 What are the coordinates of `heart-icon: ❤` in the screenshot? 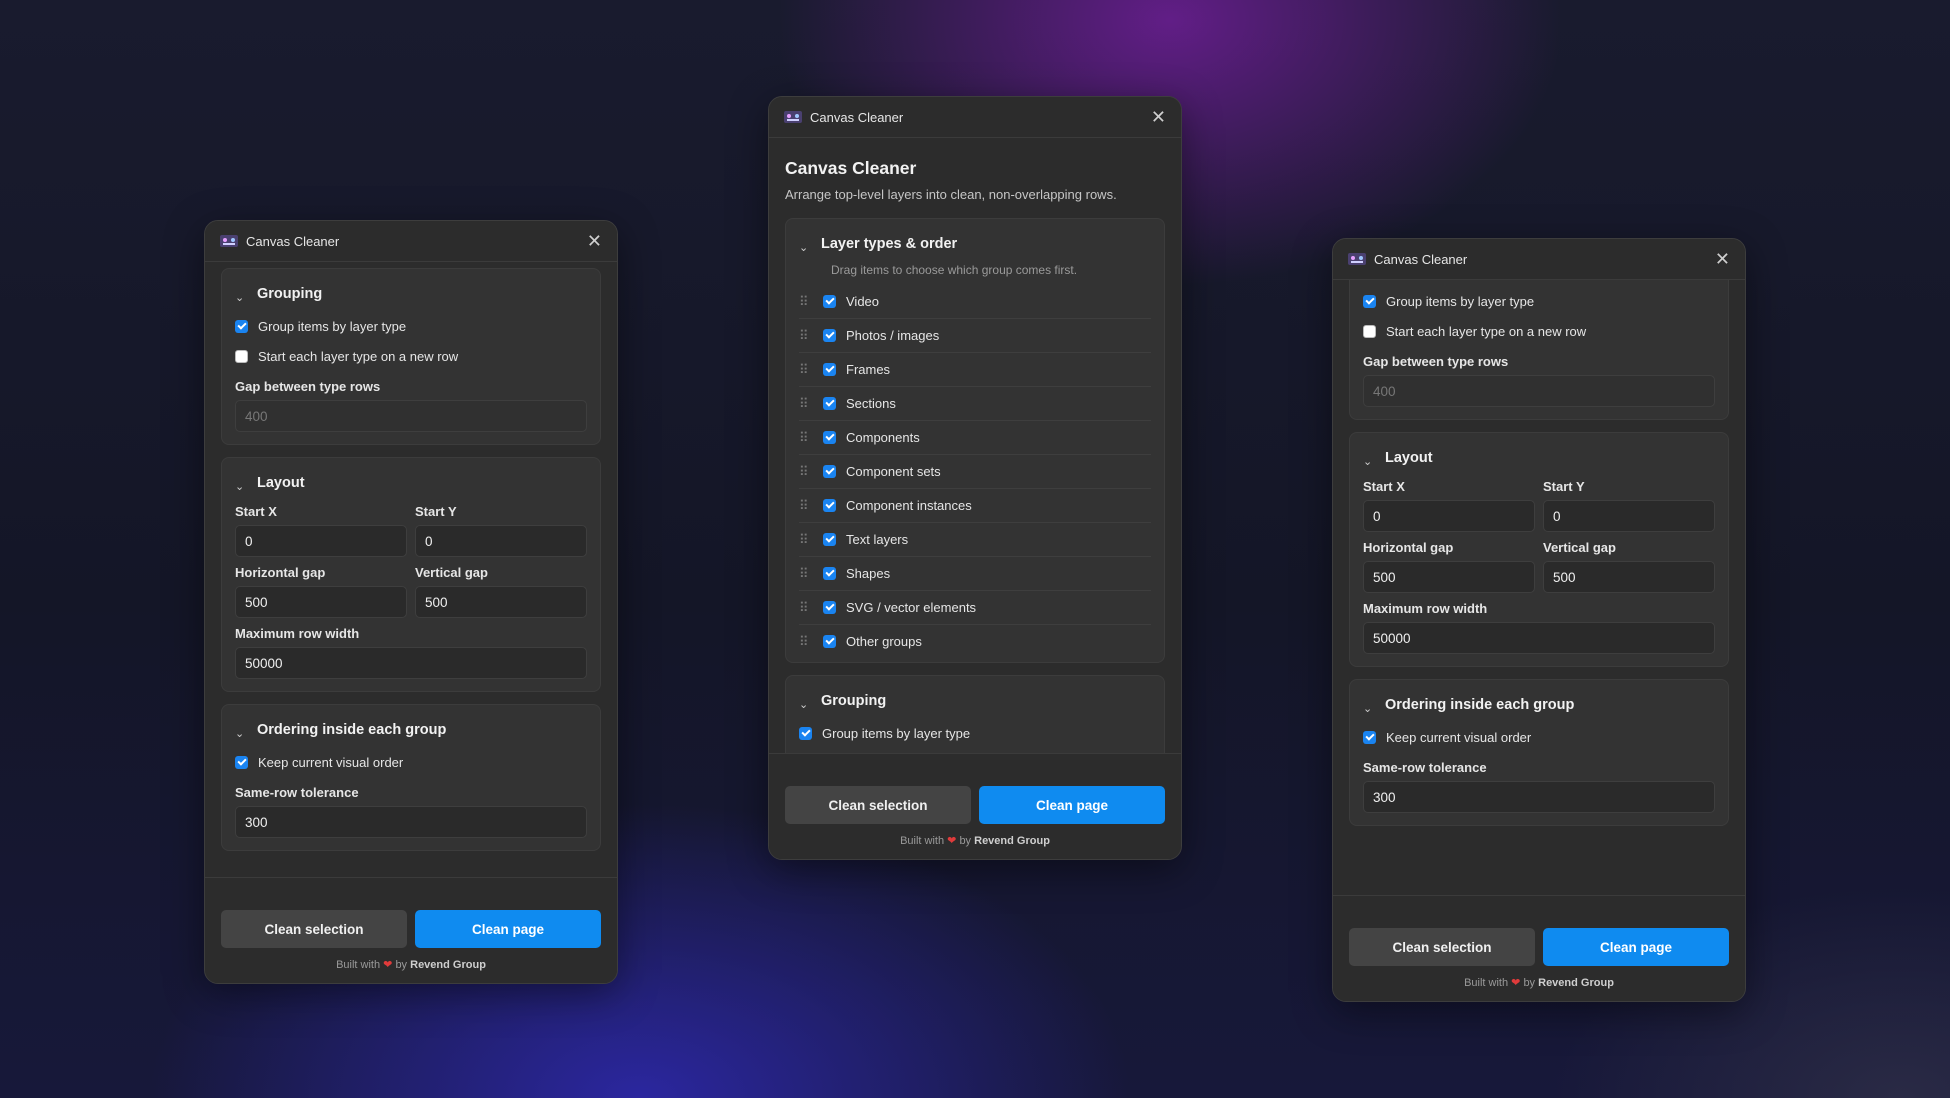 It's located at (388, 965).